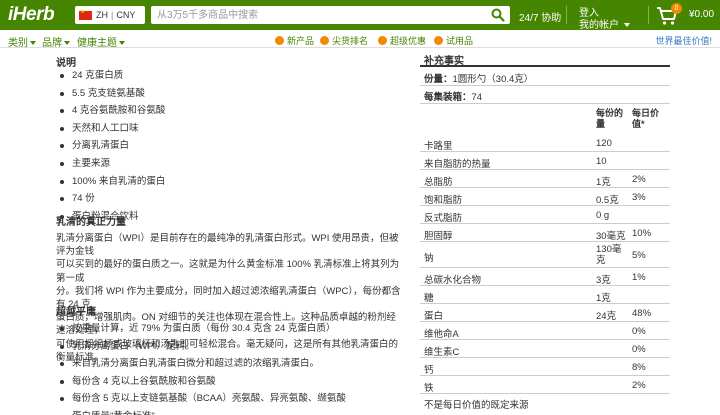 The height and width of the screenshot is (415, 720). What do you see at coordinates (91, 222) in the screenshot?
I see `whey-power-title: 乳清的真正力量` at bounding box center [91, 222].